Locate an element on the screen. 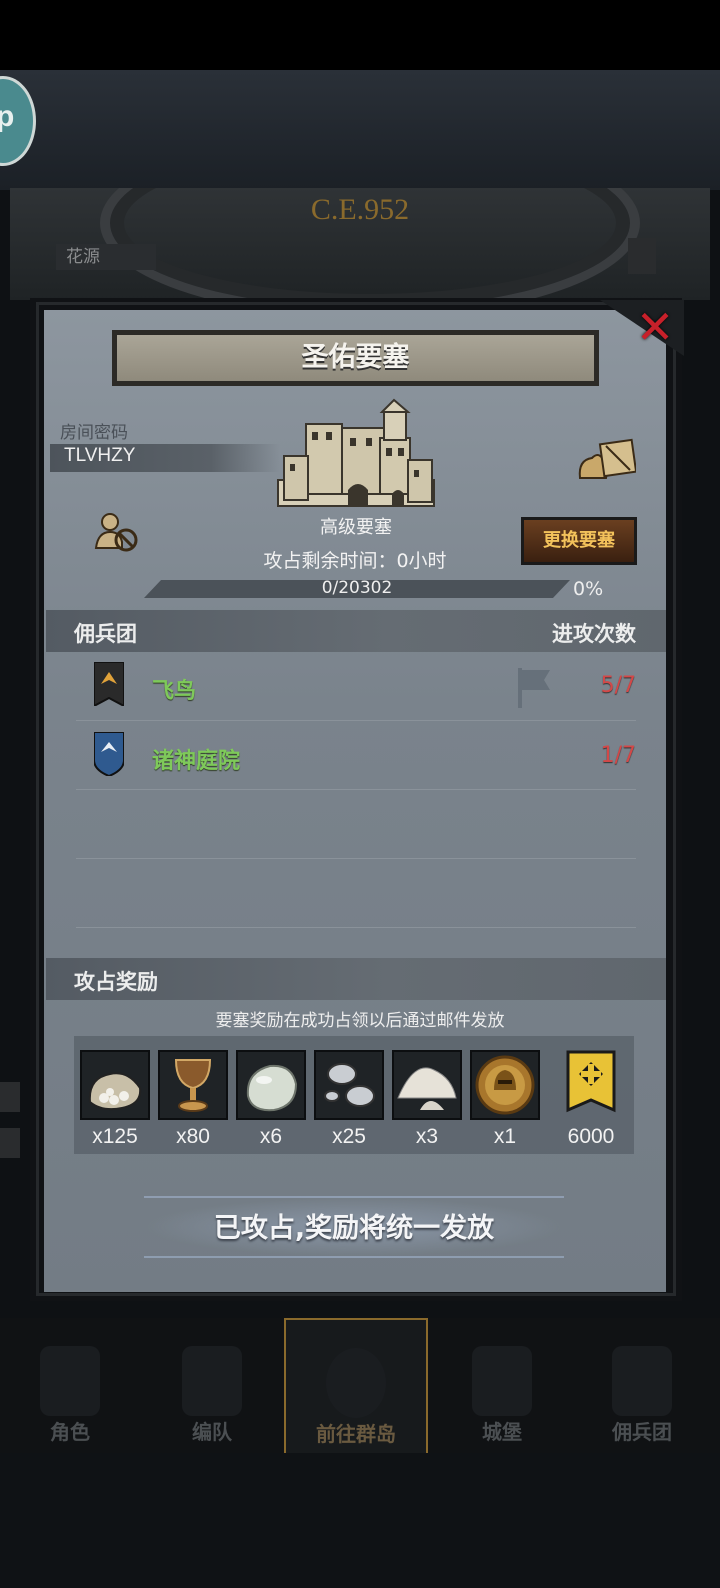 This screenshot has height=1588, width=720. guild-name: 飞鸟 is located at coordinates (174, 691).